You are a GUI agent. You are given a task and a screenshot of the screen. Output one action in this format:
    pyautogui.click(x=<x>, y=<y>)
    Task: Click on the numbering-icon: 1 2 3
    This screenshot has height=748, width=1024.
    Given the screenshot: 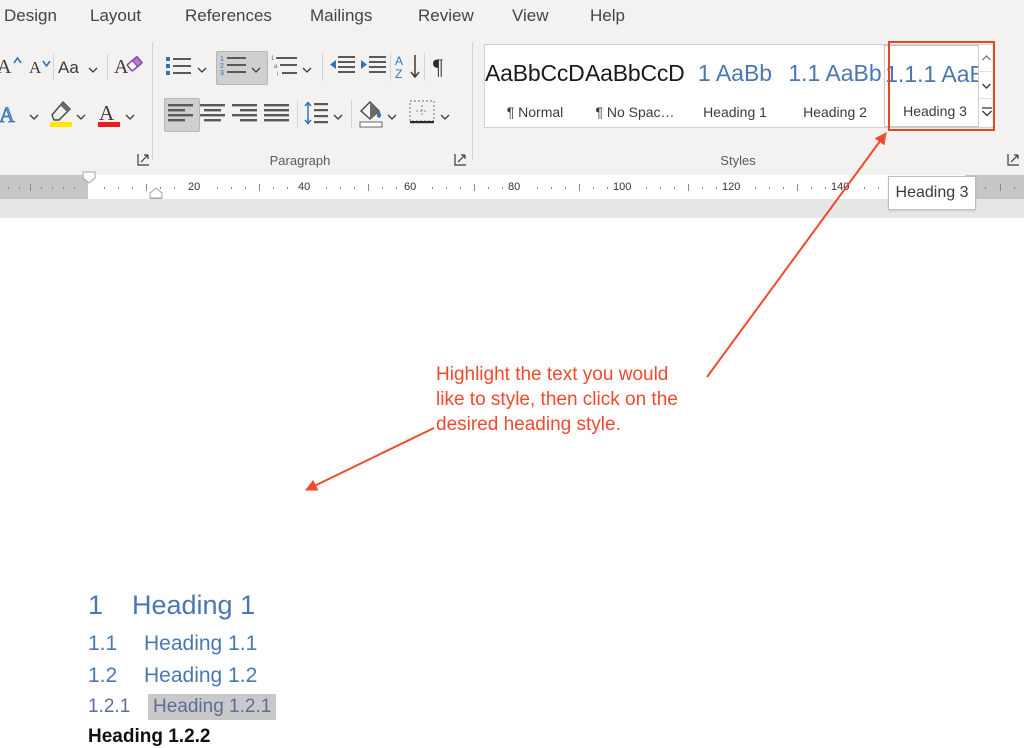 What is the action you would take?
    pyautogui.click(x=234, y=66)
    